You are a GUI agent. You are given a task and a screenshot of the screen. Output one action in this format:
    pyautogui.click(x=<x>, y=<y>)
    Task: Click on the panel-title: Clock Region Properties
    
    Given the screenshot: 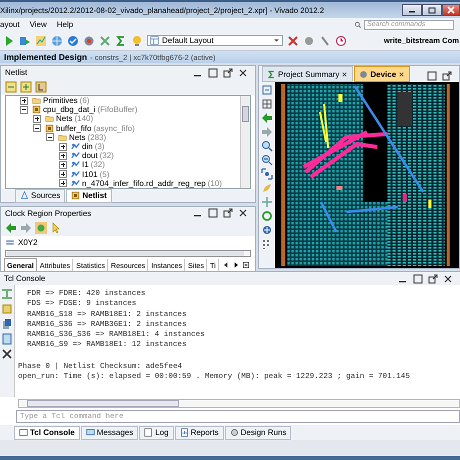 What is the action you would take?
    pyautogui.click(x=48, y=213)
    